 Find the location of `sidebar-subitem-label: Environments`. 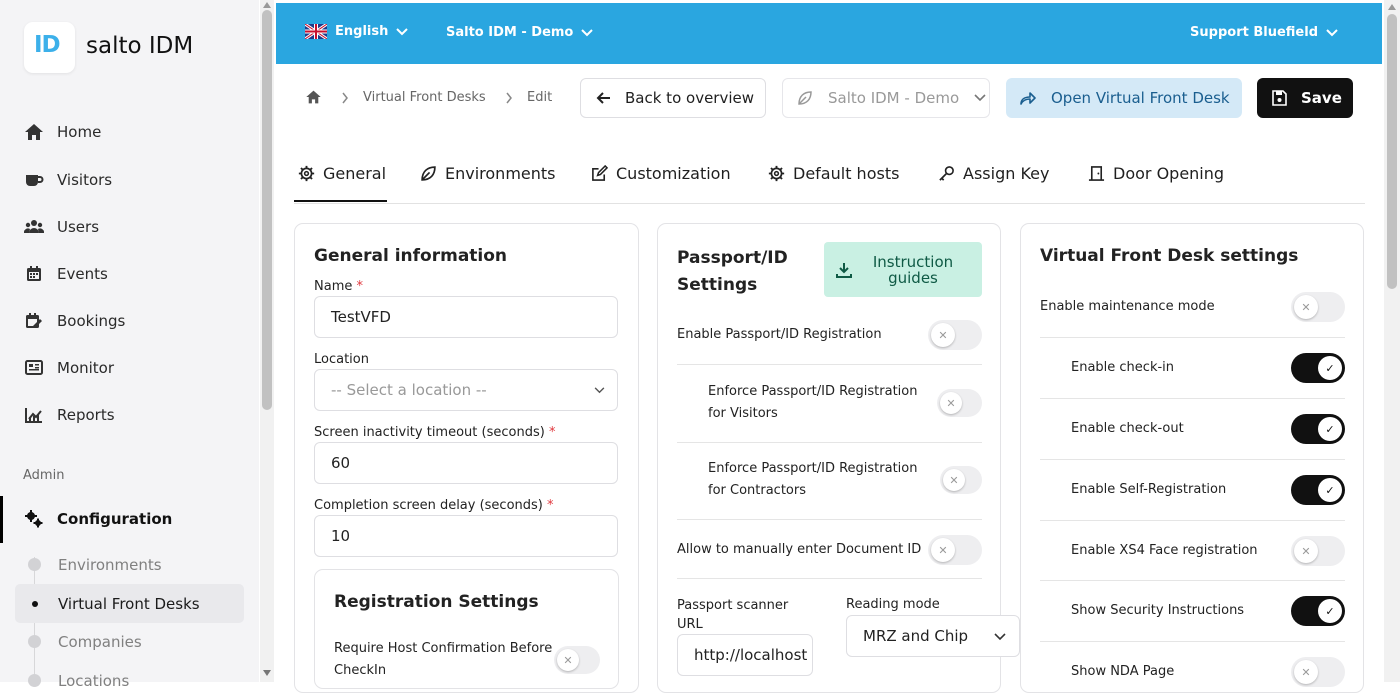

sidebar-subitem-label: Environments is located at coordinates (110, 564).